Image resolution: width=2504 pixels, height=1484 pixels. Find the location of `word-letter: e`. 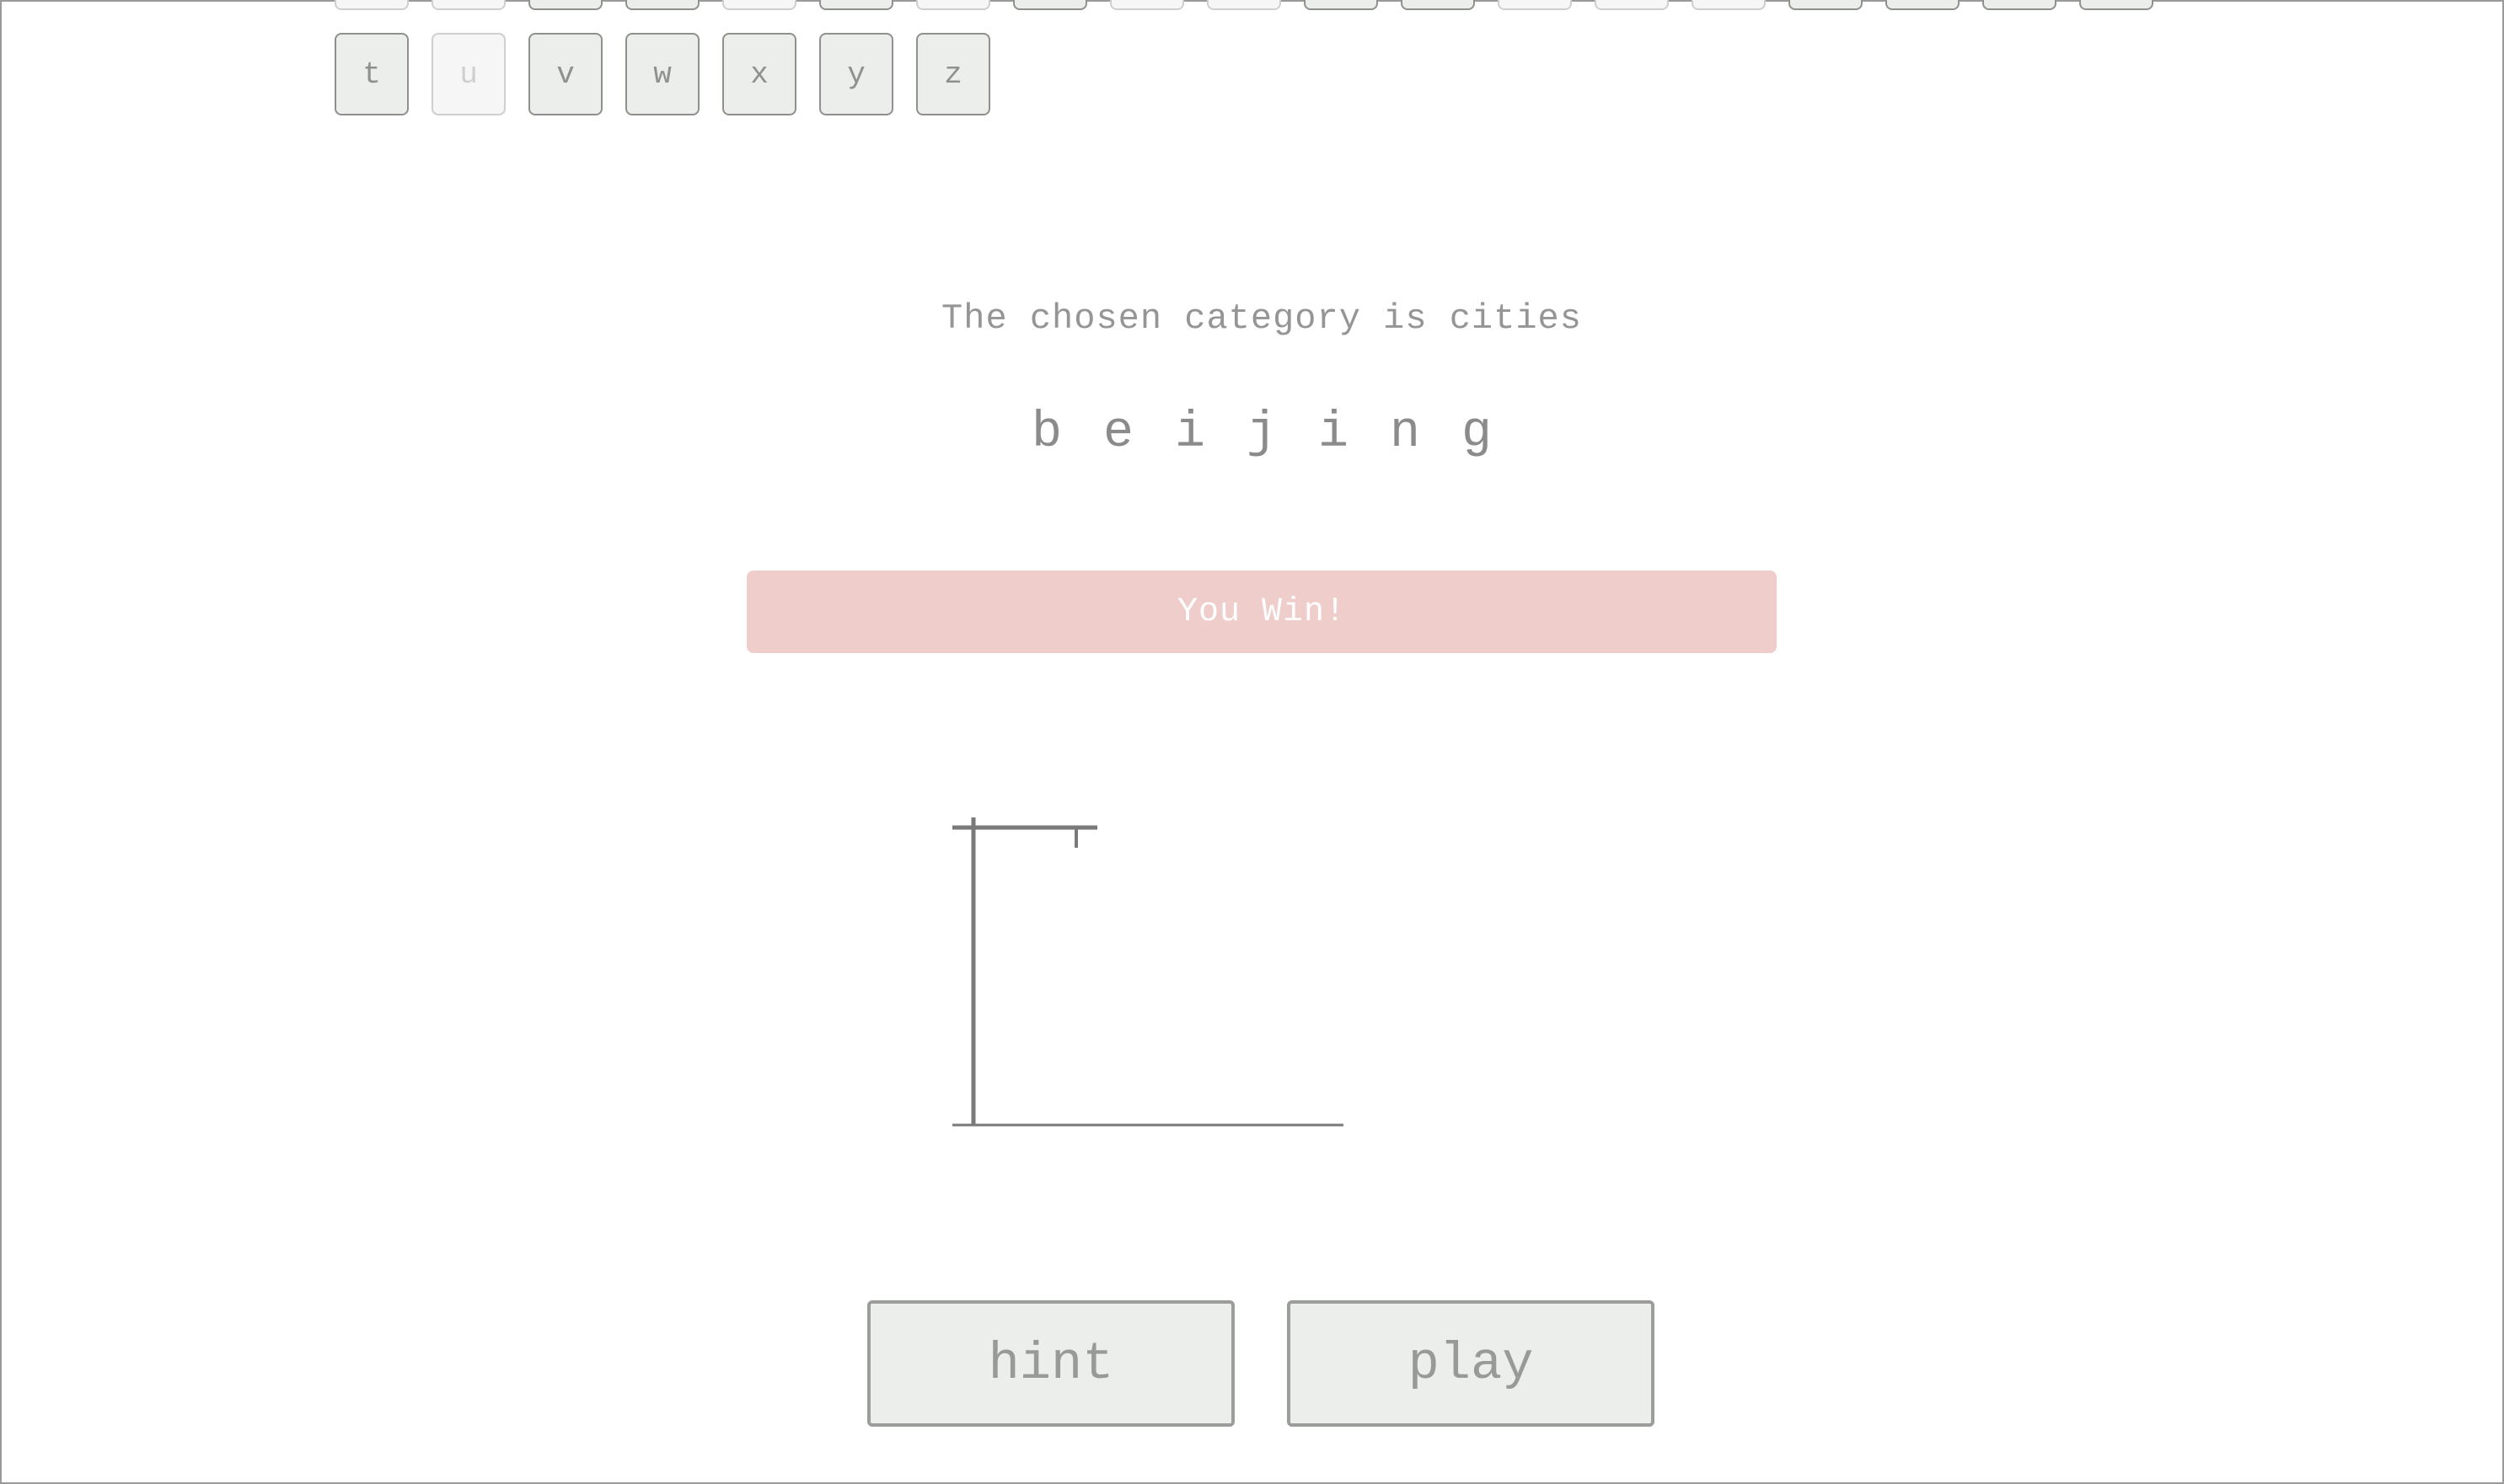

word-letter: e is located at coordinates (1118, 433).